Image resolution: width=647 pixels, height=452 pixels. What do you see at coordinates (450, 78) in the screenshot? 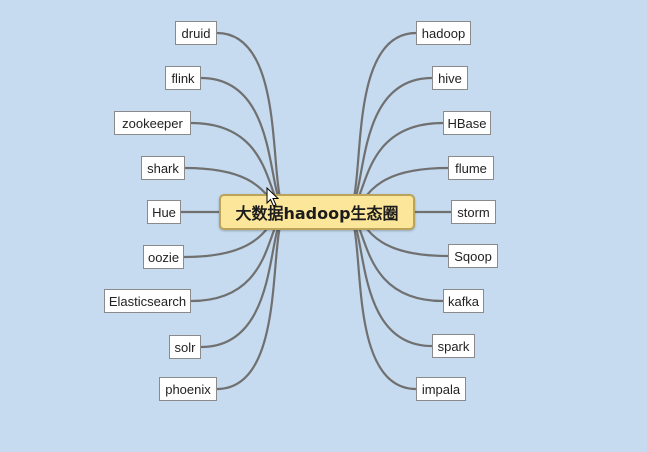
I see `branch-hive: hive` at bounding box center [450, 78].